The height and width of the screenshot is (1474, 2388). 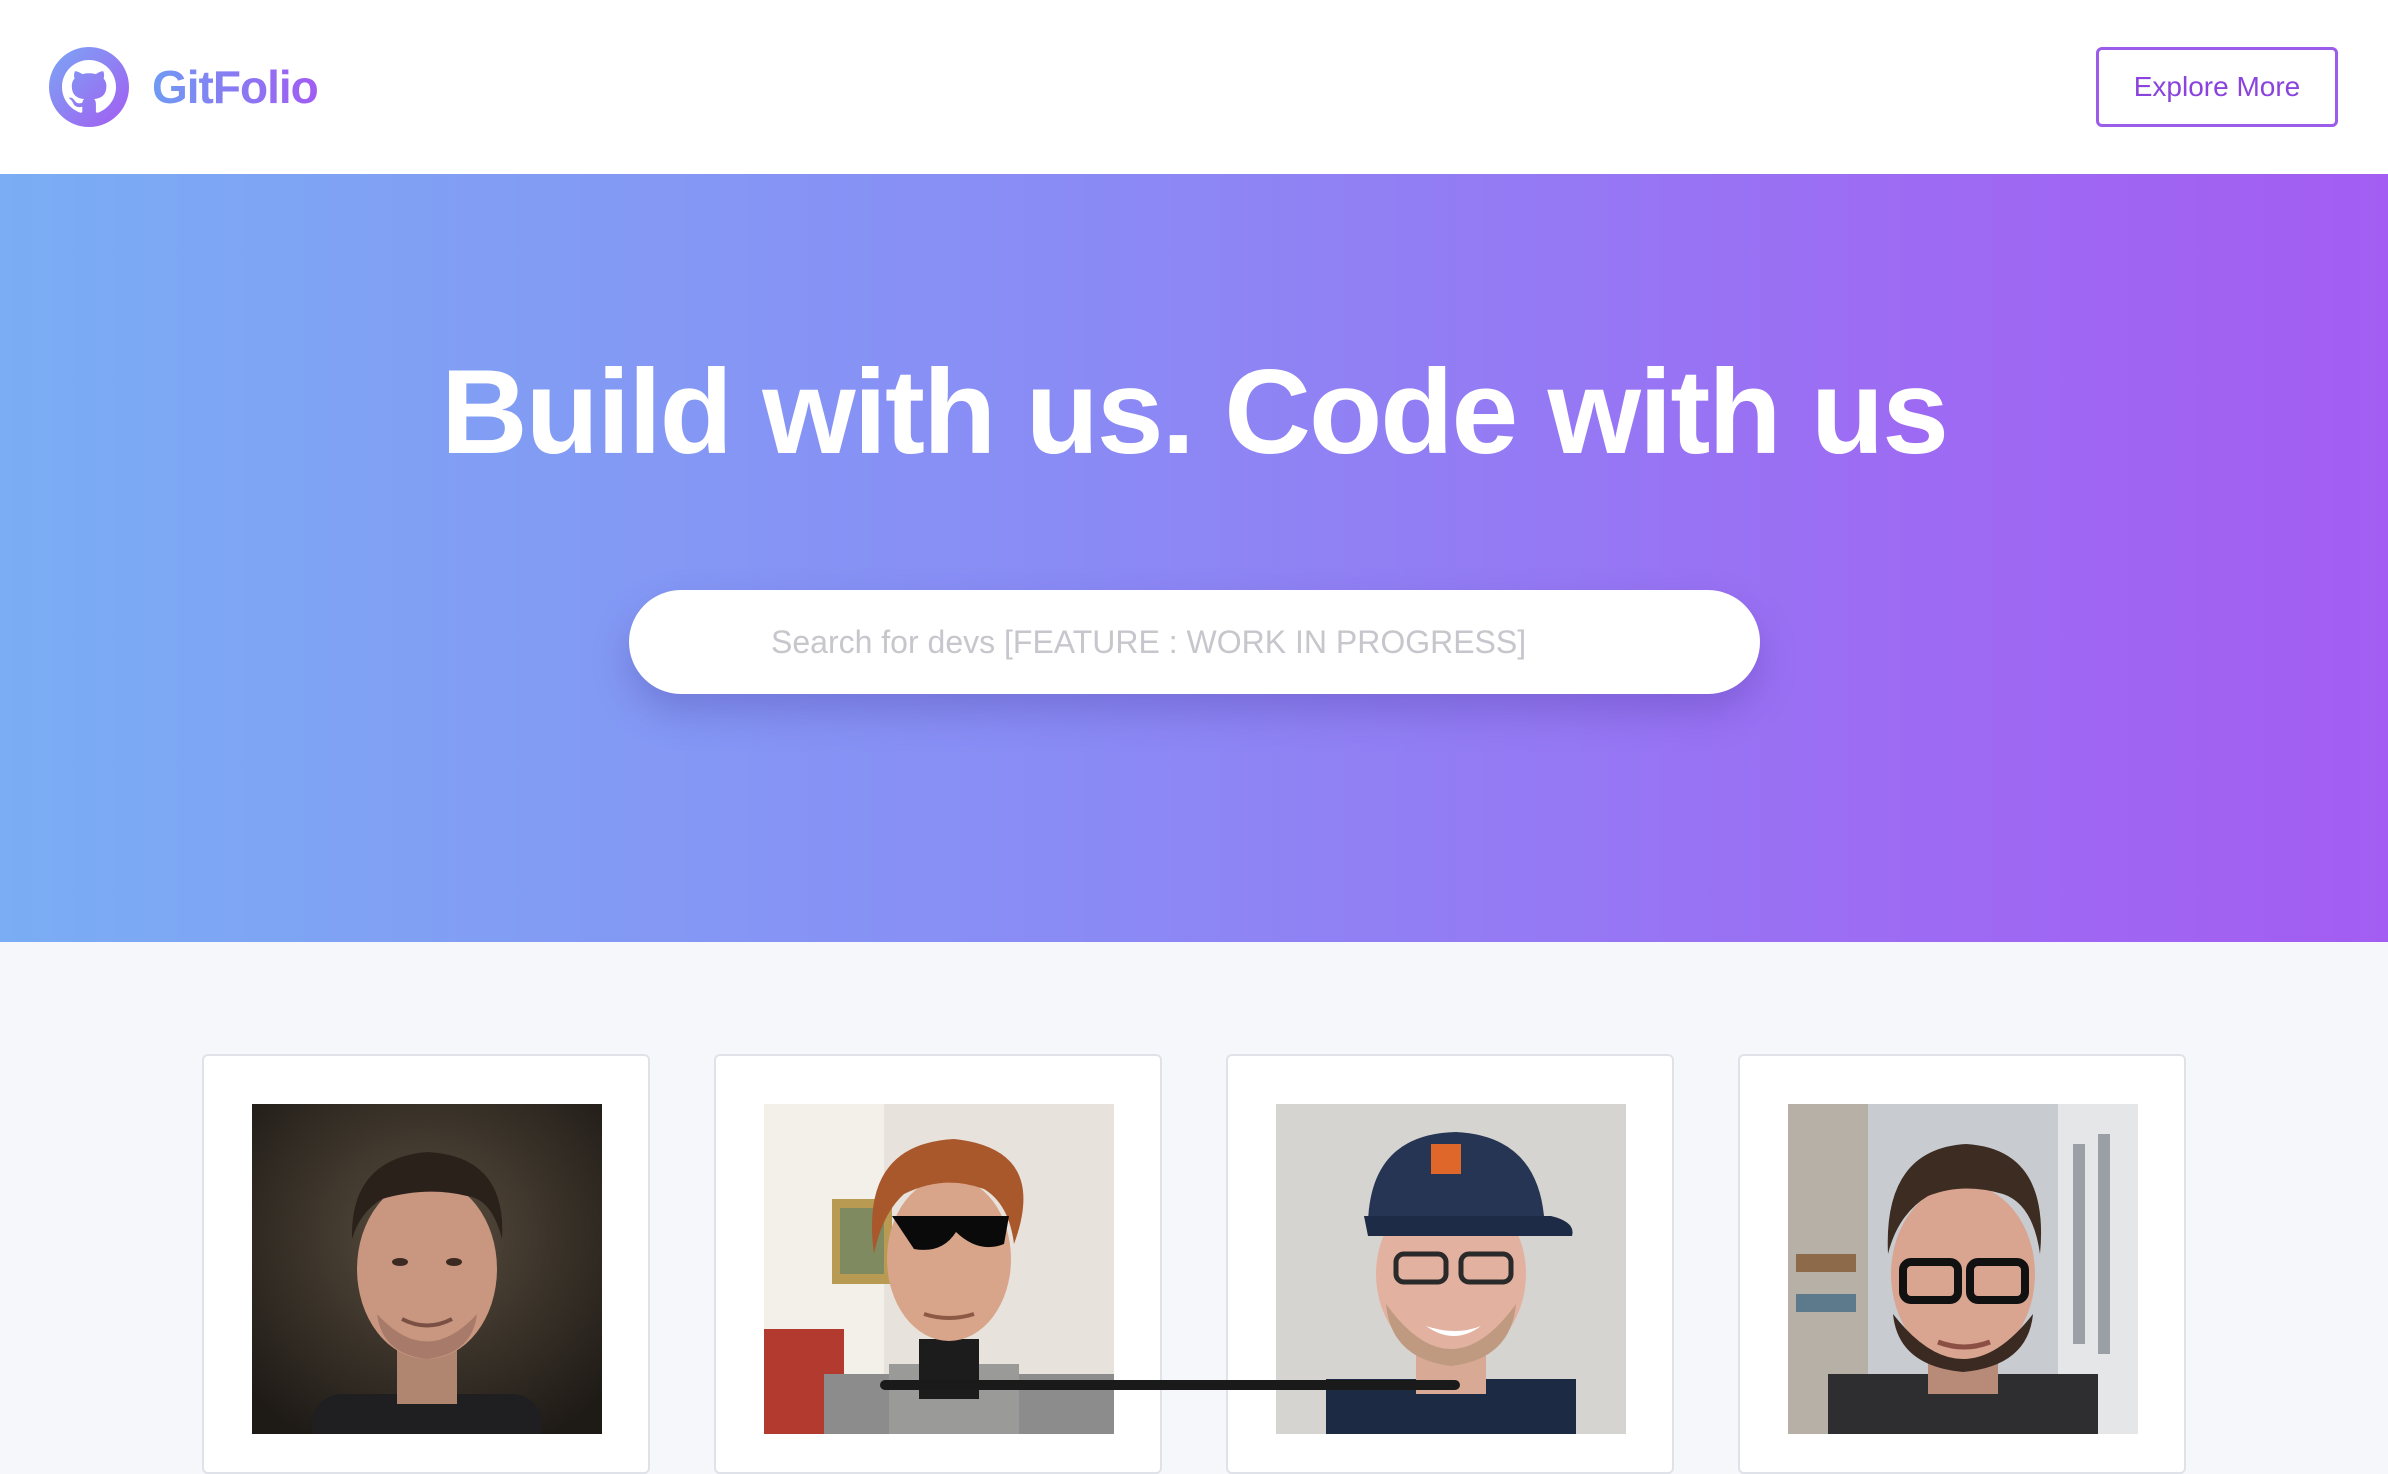 I want to click on navbar: GitFolio Explore More, so click(x=1194, y=87).